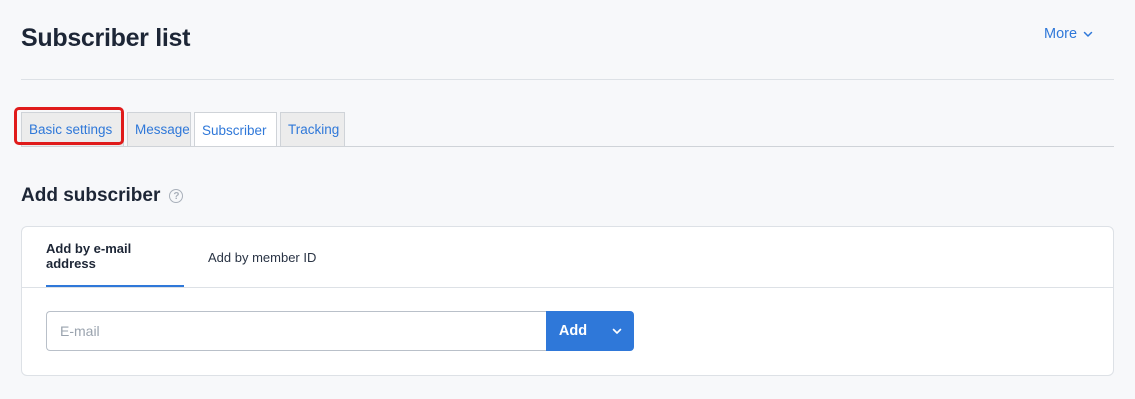 The width and height of the screenshot is (1135, 399). I want to click on card-tab-label: Add by e-mail address, so click(89, 256).